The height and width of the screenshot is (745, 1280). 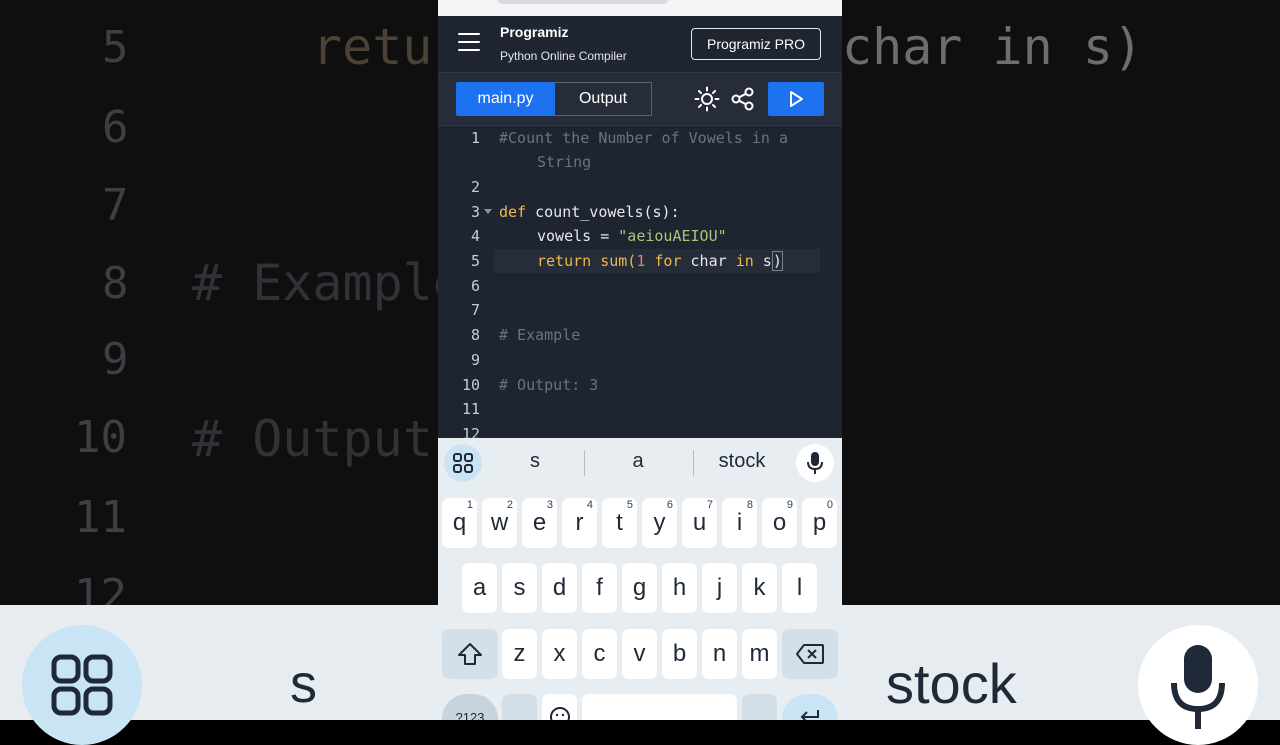 I want to click on line-number: 12, so click(x=470, y=431).